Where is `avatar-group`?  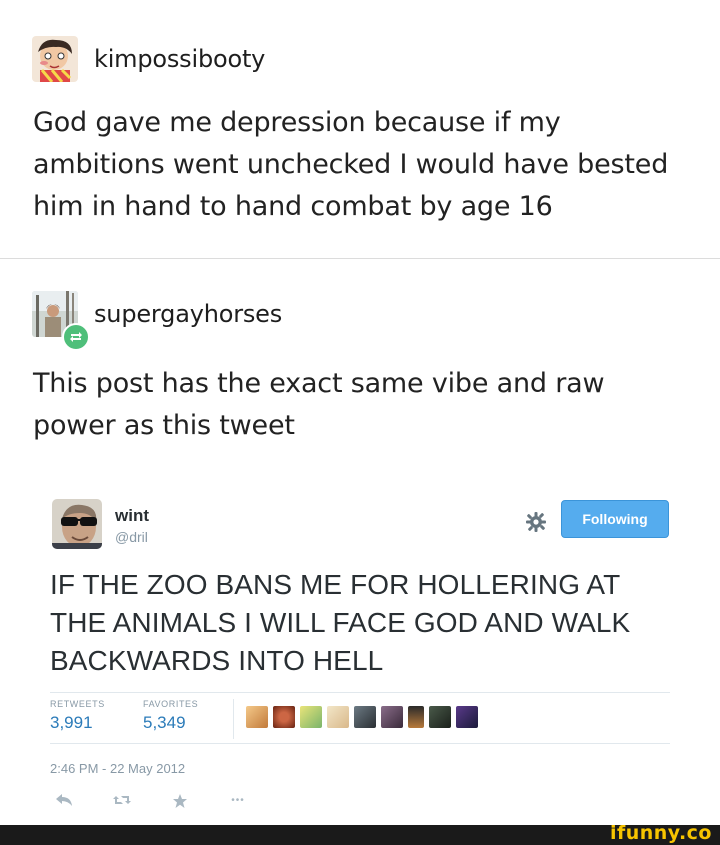
avatar-group is located at coordinates (61, 321).